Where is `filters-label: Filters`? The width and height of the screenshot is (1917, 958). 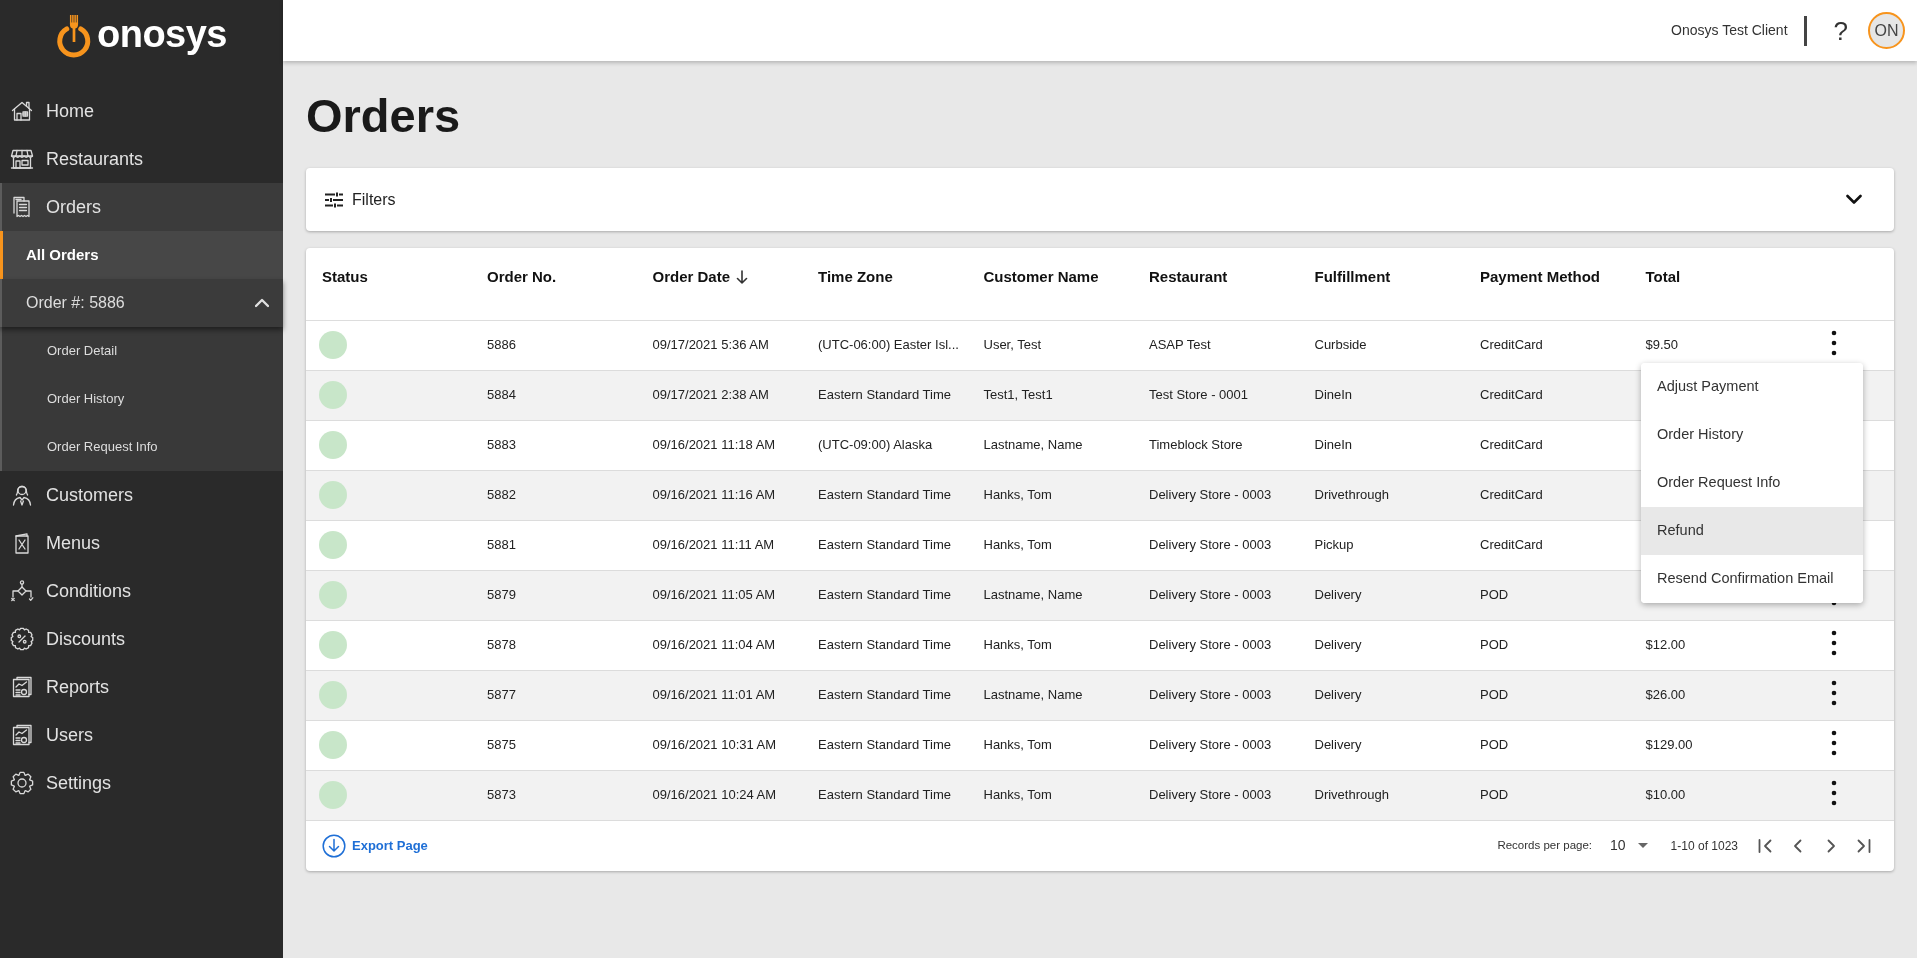 filters-label: Filters is located at coordinates (374, 199).